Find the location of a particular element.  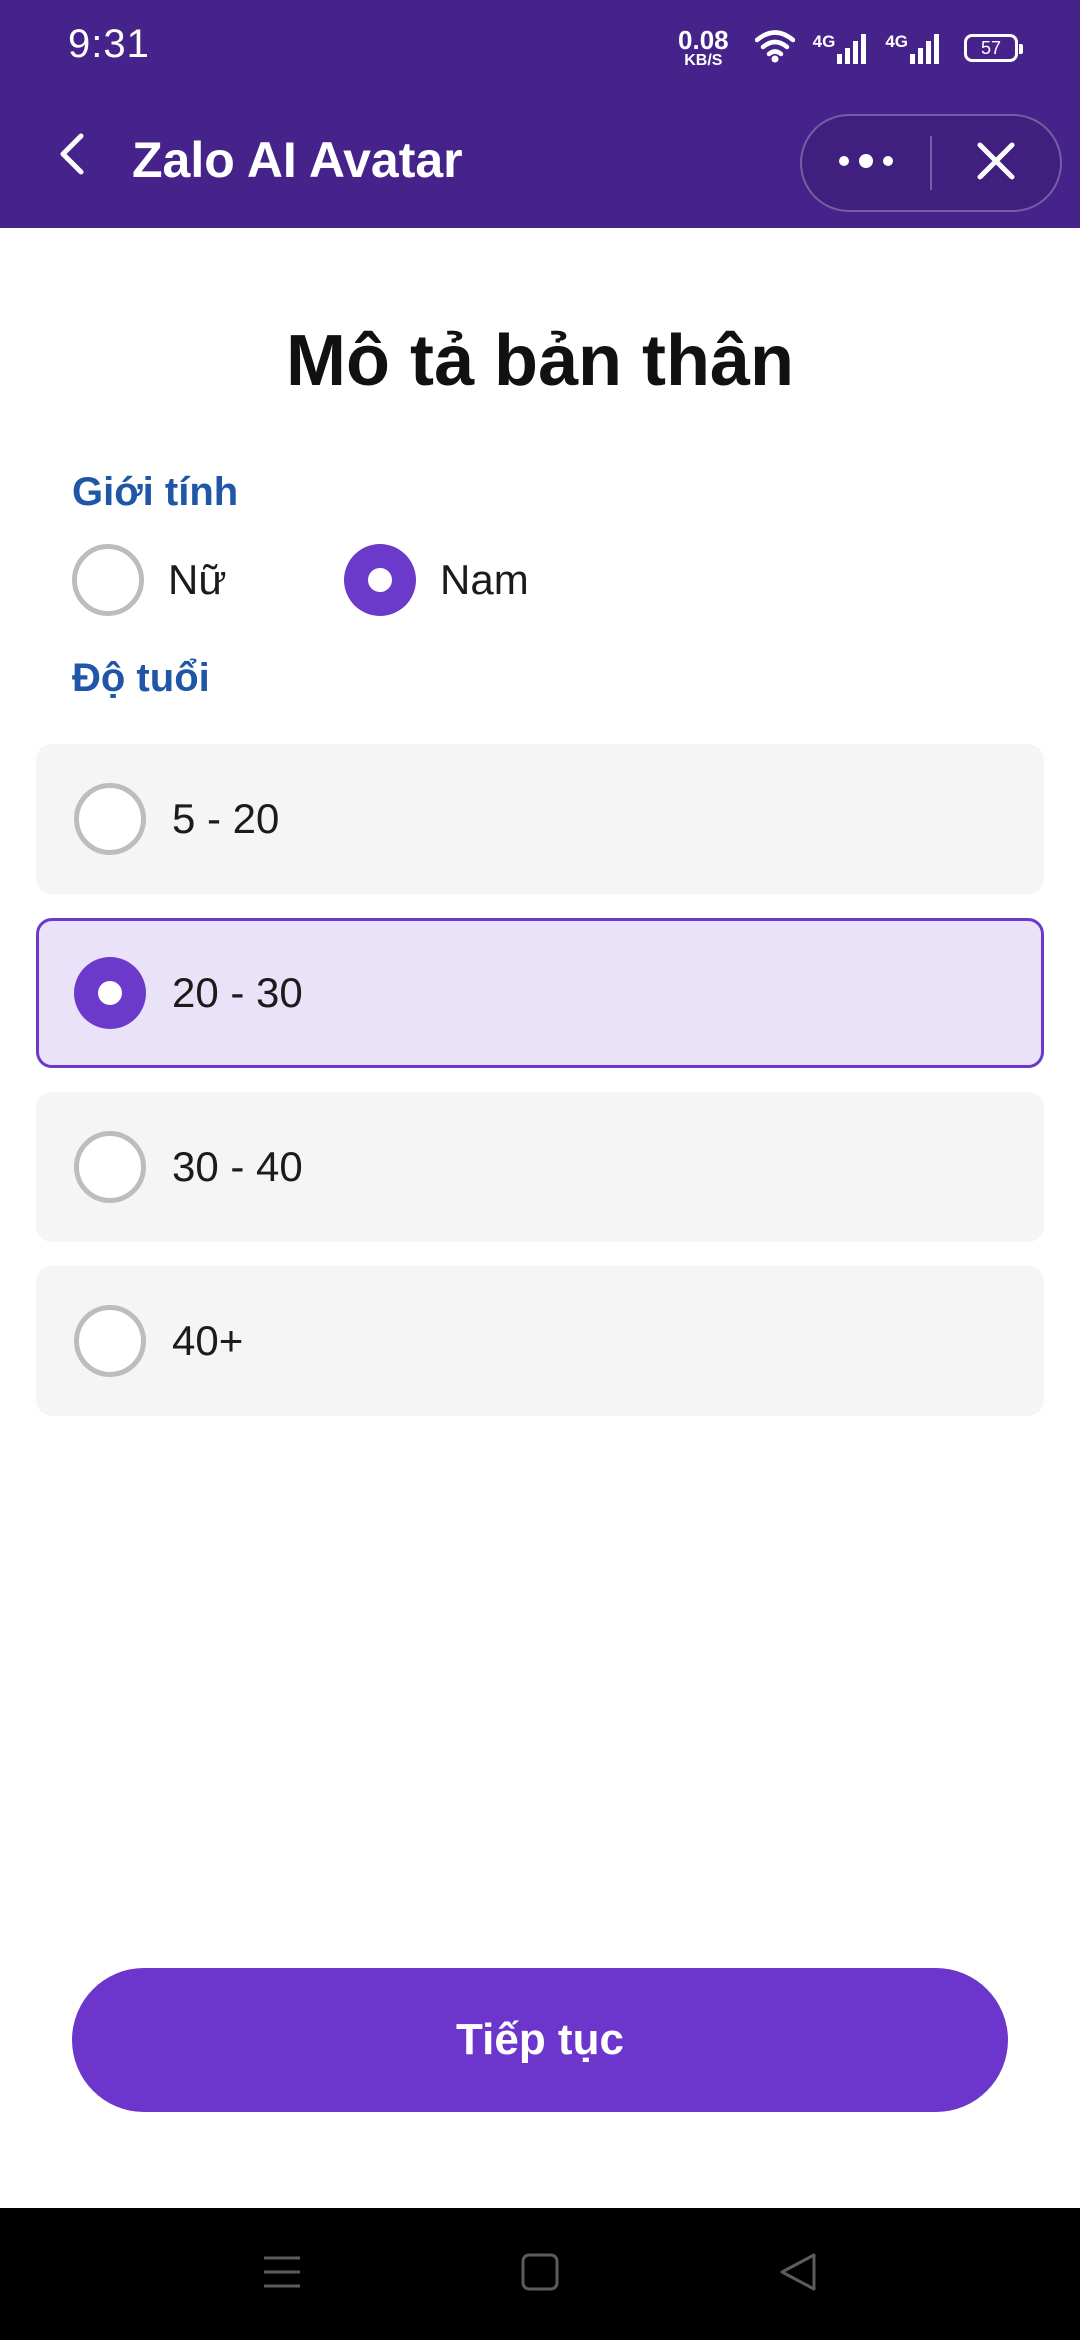

age-section-label: Độ tuổi is located at coordinates (141, 678).